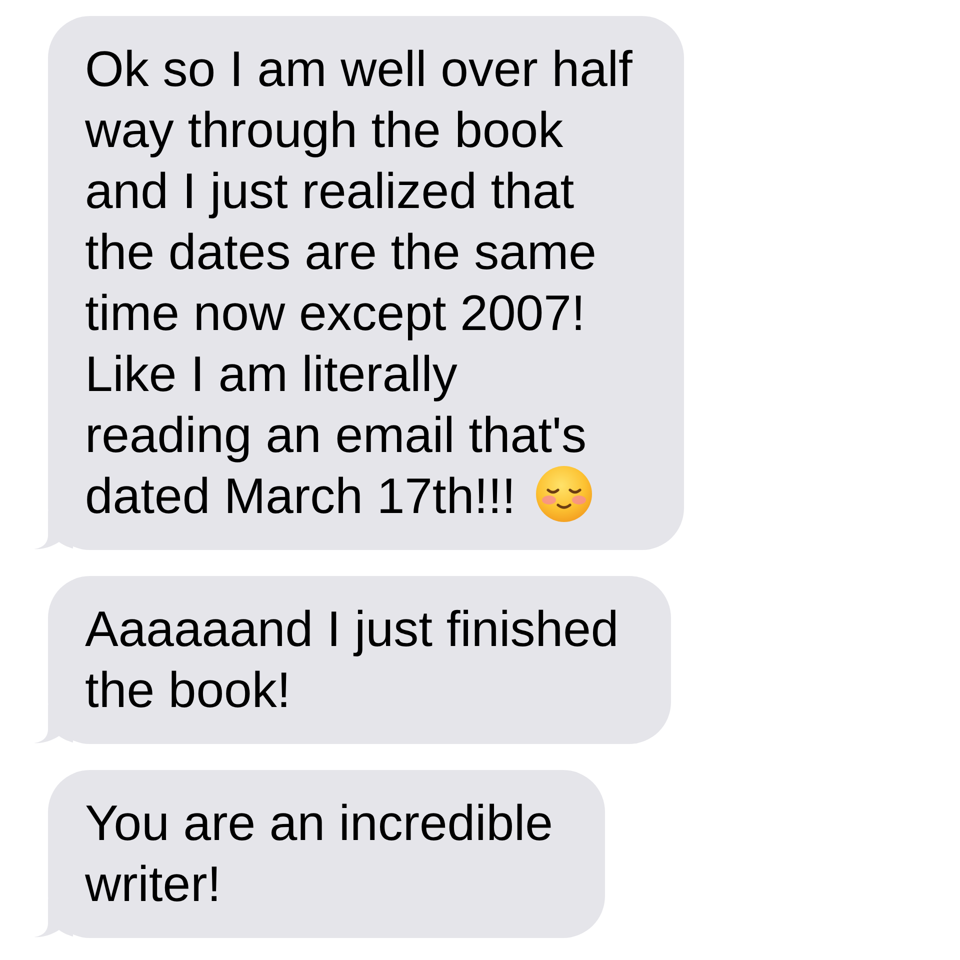  Describe the element at coordinates (352, 659) in the screenshot. I see `message-text: Aaaaaand I just finished the book!` at that location.